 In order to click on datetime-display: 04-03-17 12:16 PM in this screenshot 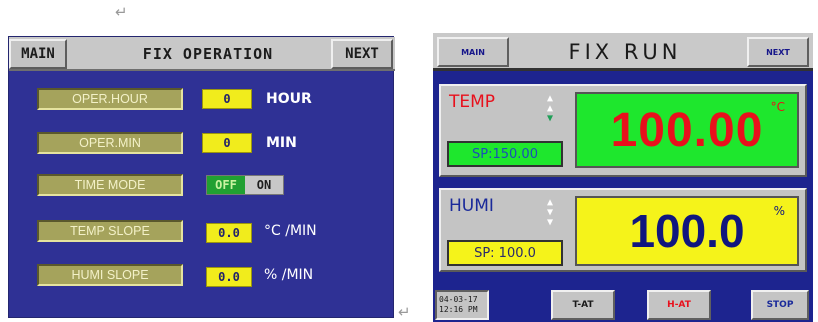, I will do `click(462, 305)`.